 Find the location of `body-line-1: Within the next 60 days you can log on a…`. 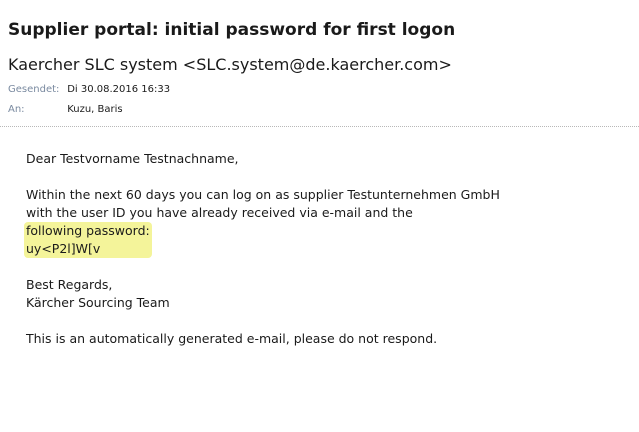

body-line-1: Within the next 60 days you can log on a… is located at coordinates (263, 194).